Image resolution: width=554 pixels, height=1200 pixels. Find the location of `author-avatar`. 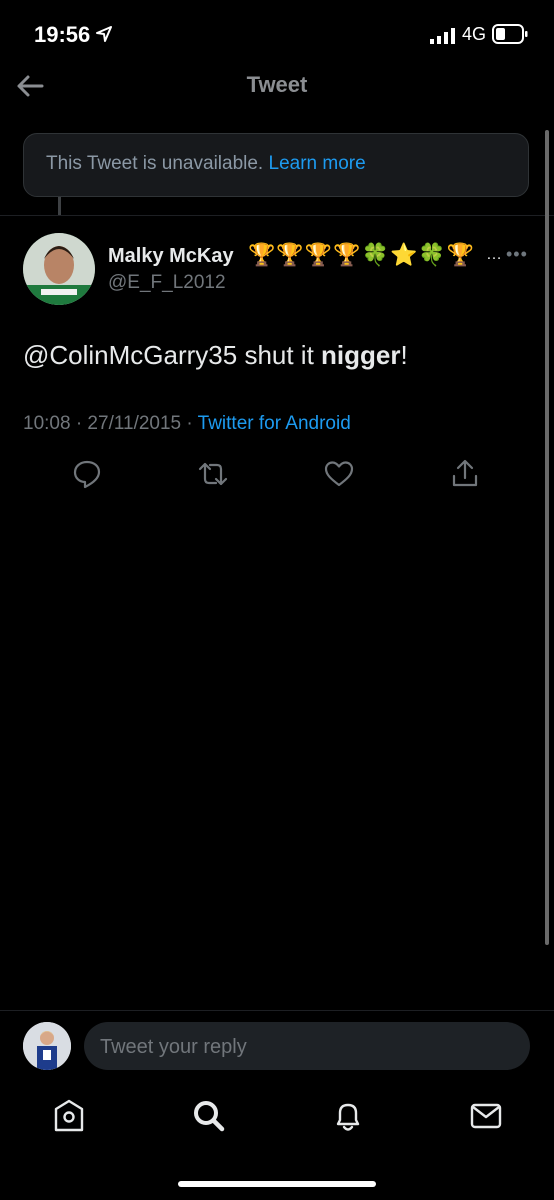

author-avatar is located at coordinates (59, 269).